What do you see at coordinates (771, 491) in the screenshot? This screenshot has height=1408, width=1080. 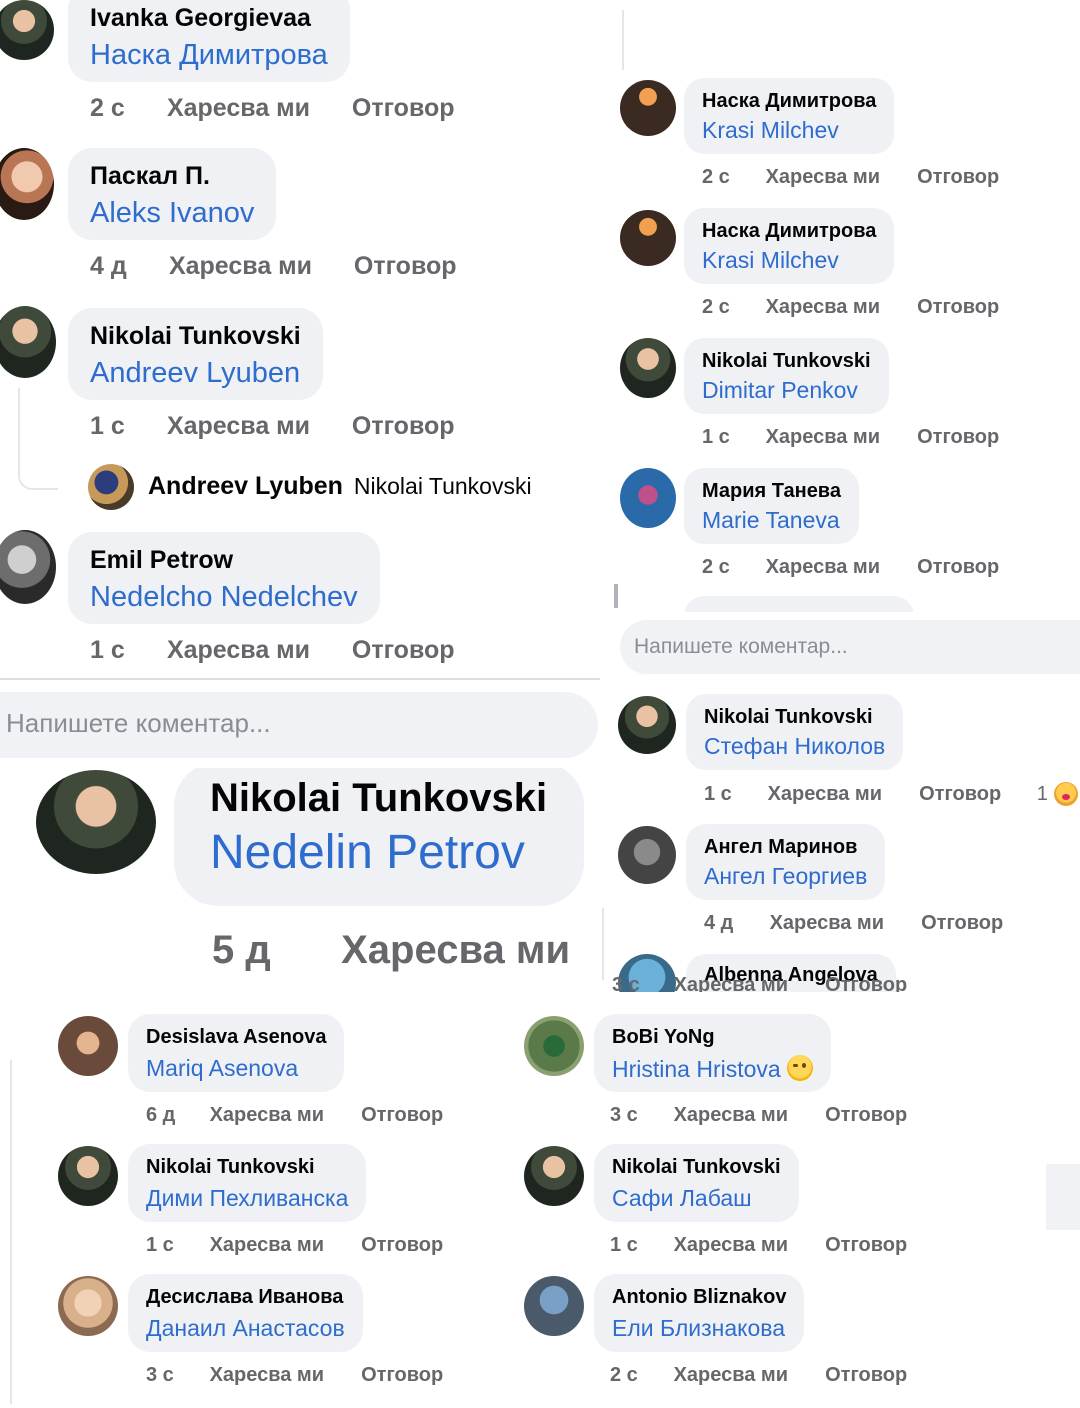 I see `comment-author: Мария Танева` at bounding box center [771, 491].